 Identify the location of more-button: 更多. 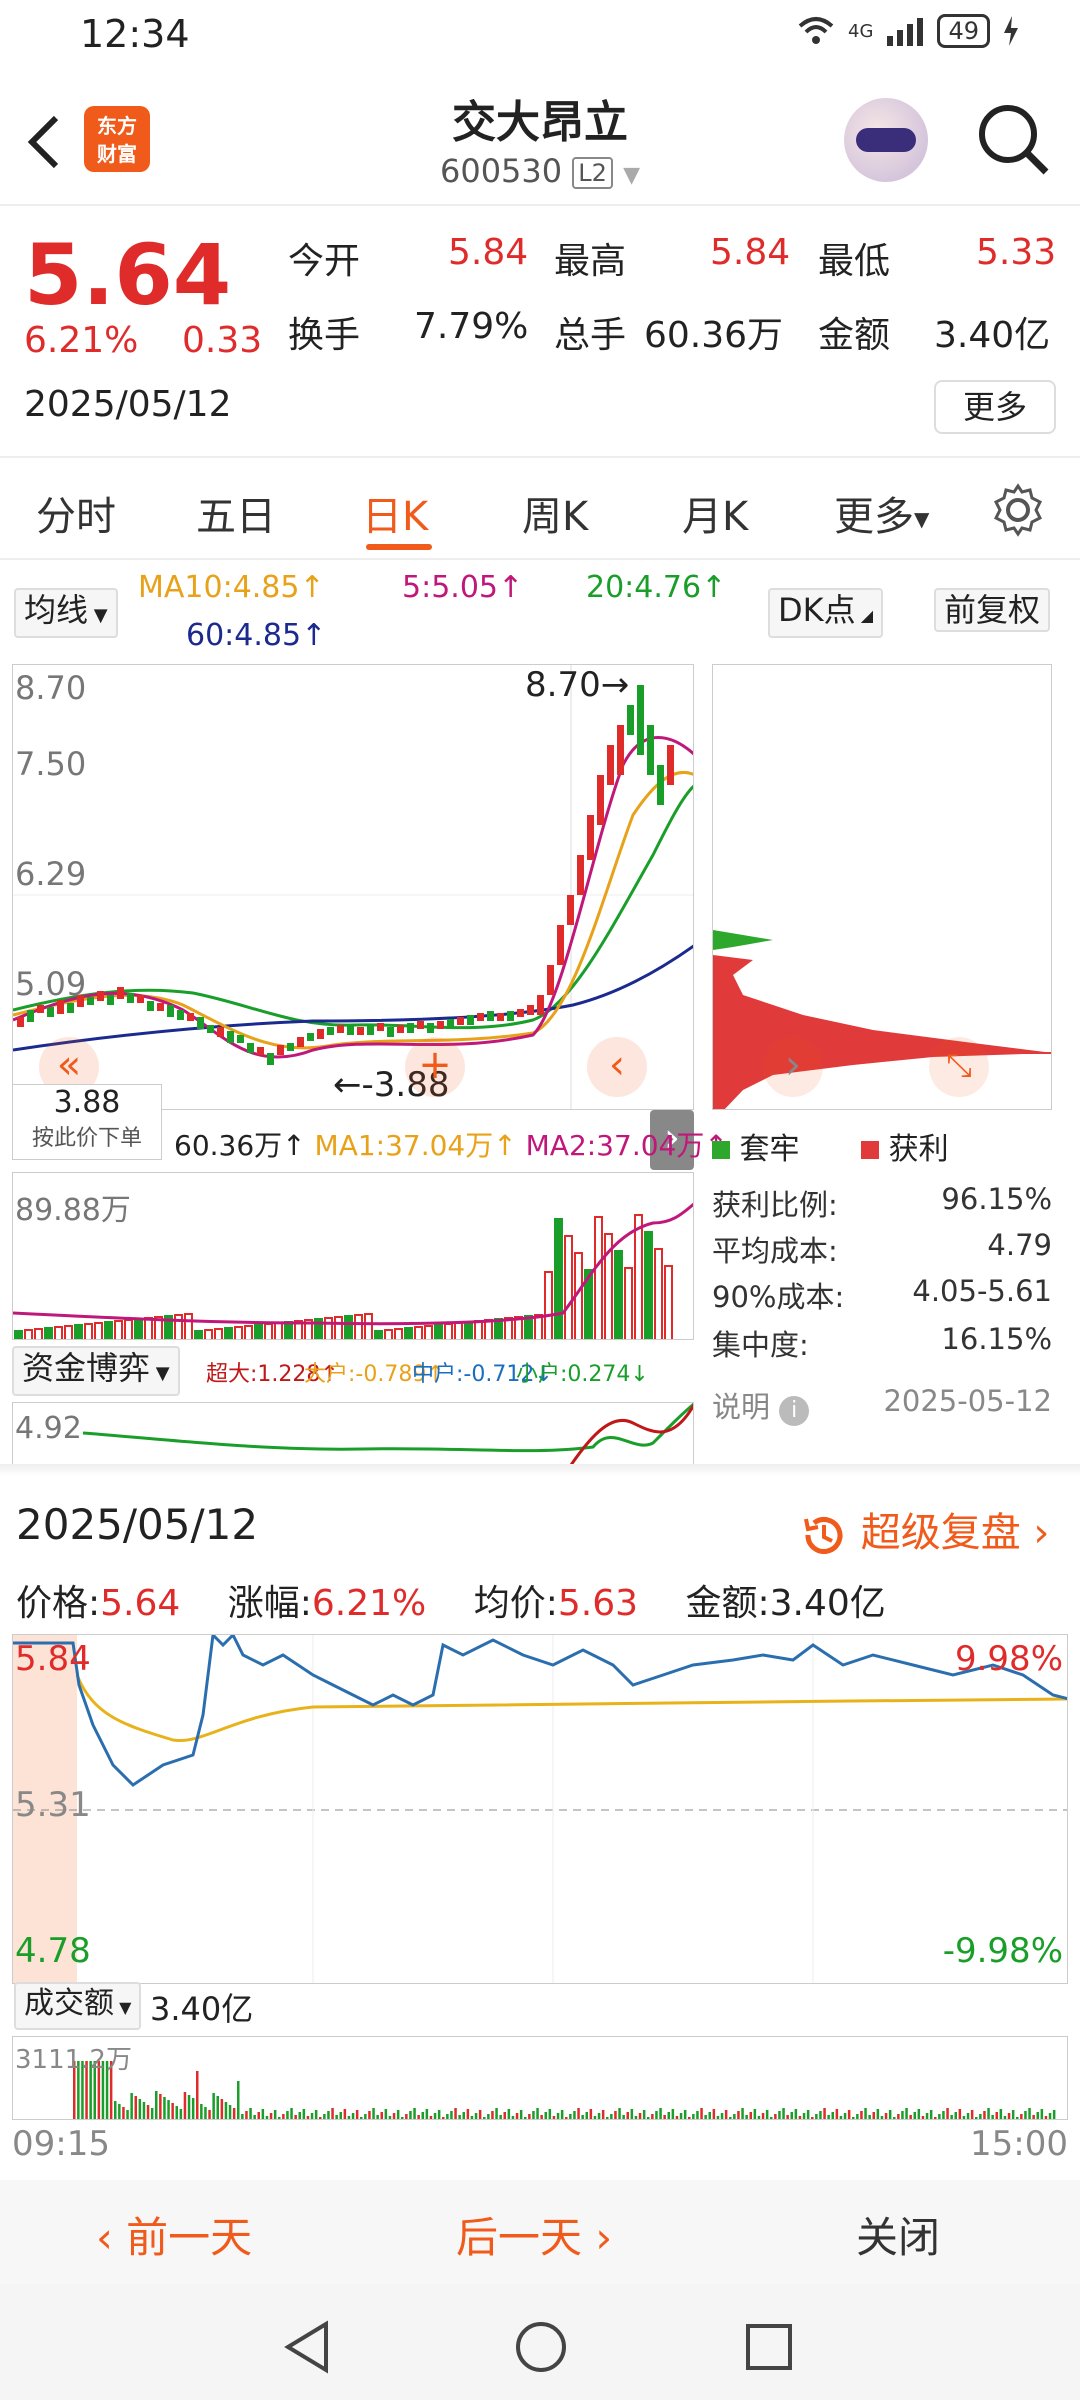
(995, 407).